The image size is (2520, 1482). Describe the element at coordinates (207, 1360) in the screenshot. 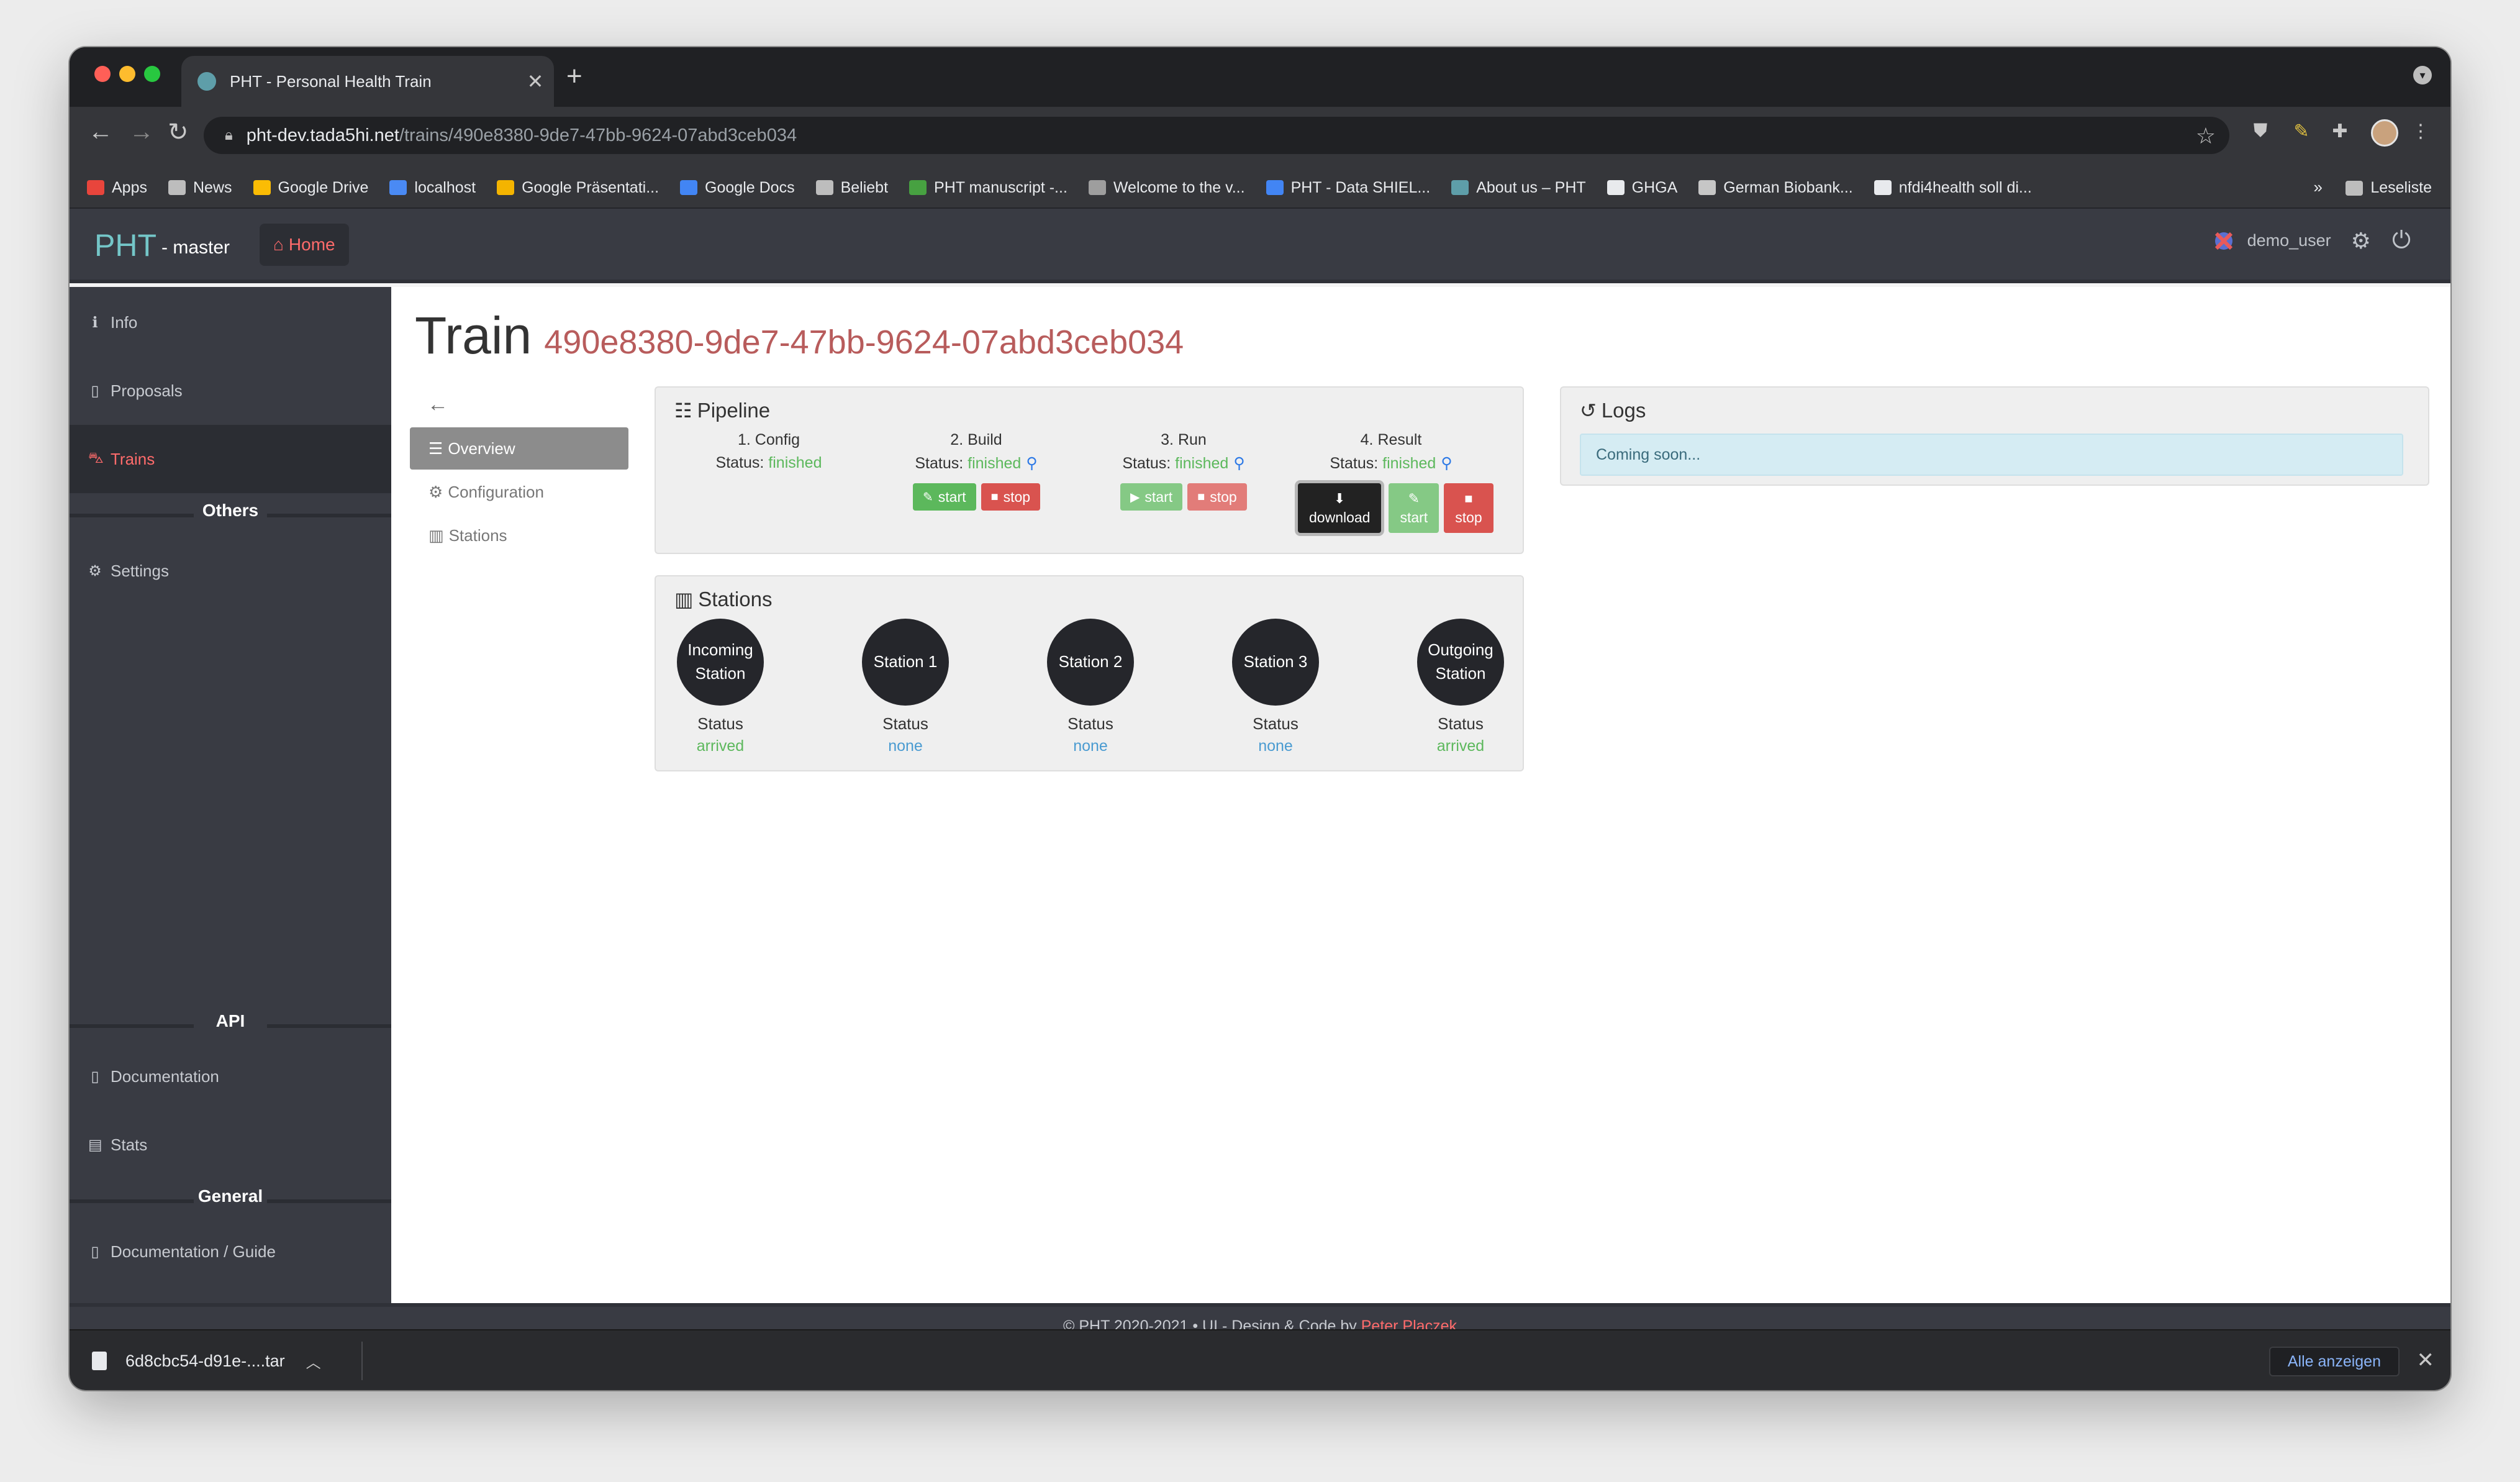

I see `download-item: 6d8cbc54-d91e-....tar ︿` at that location.